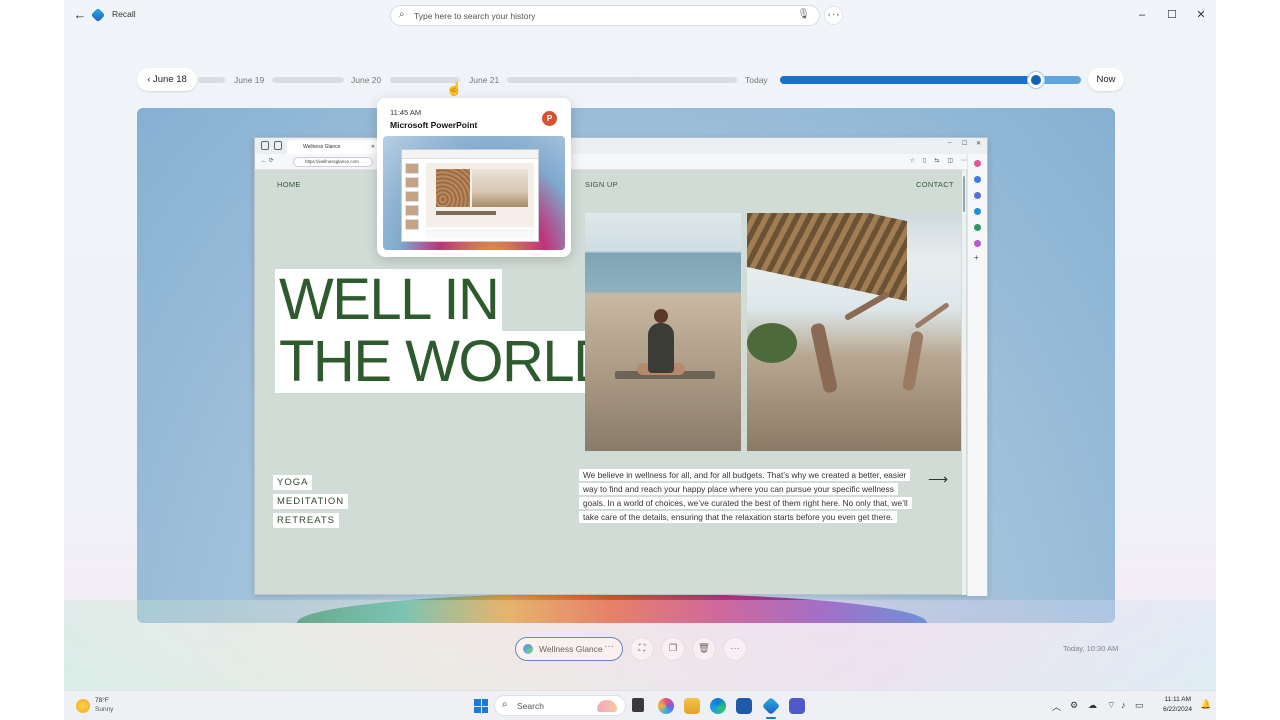 The height and width of the screenshot is (720, 1280). I want to click on weather-temperature: 78°F, so click(102, 700).